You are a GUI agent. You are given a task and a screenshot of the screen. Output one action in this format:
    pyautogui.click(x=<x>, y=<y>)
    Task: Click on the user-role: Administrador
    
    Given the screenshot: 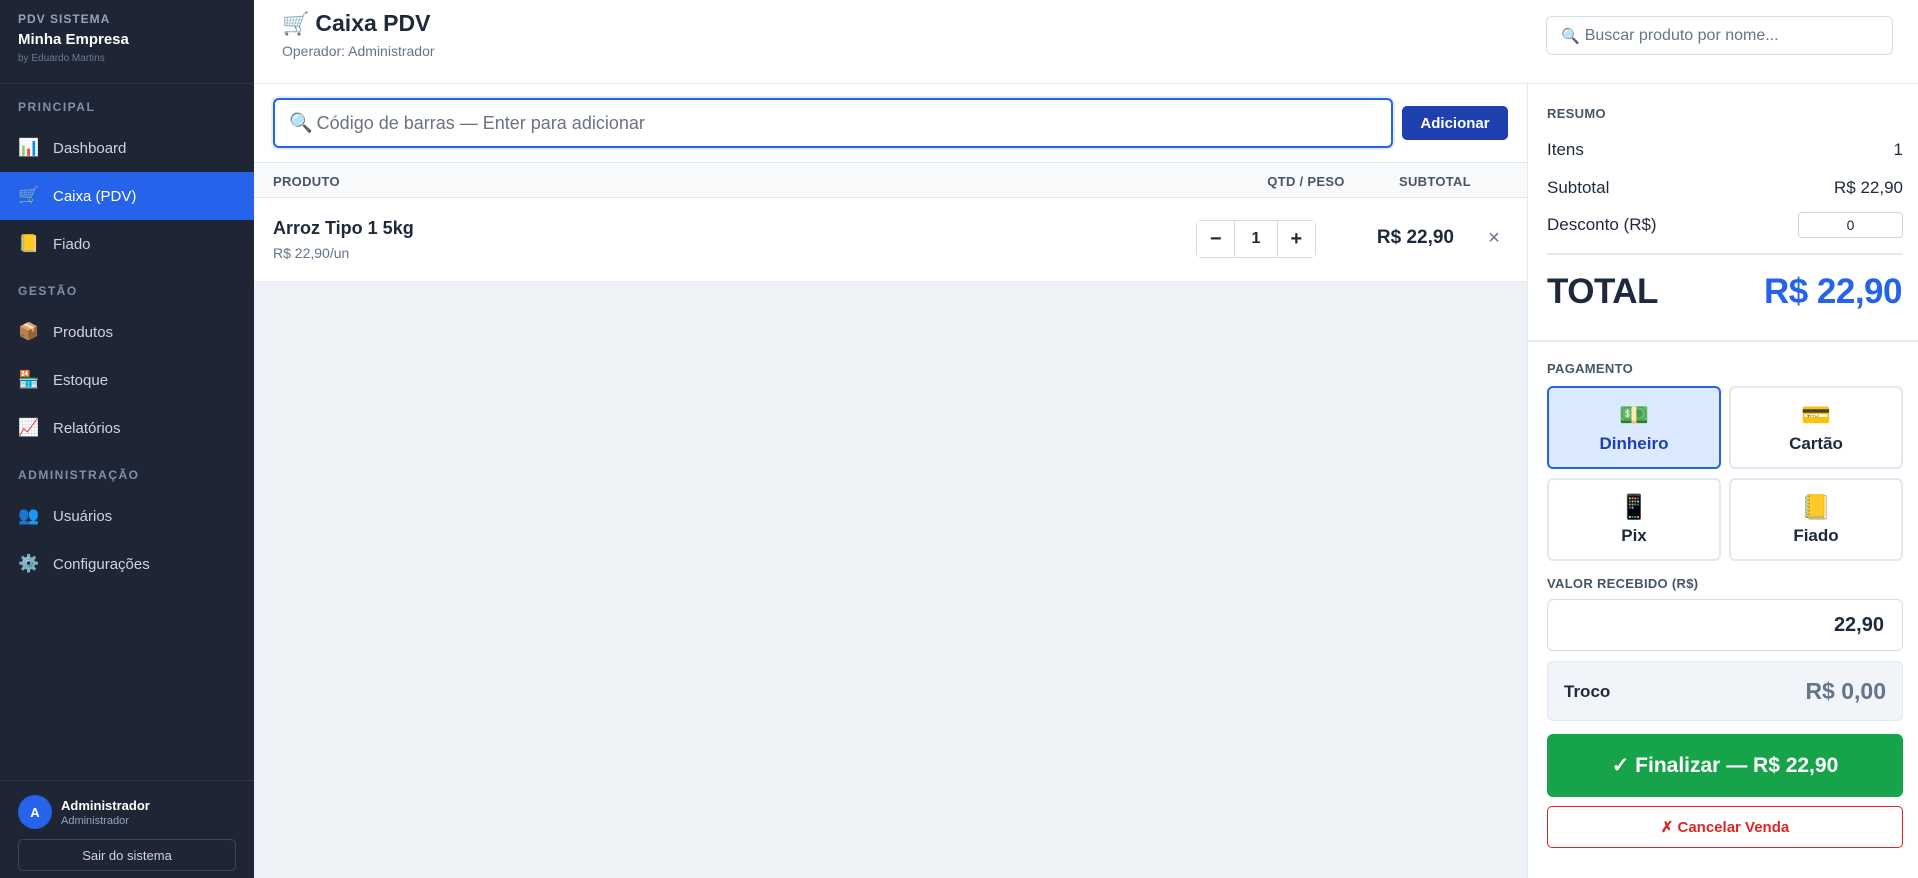 What is the action you would take?
    pyautogui.click(x=95, y=820)
    